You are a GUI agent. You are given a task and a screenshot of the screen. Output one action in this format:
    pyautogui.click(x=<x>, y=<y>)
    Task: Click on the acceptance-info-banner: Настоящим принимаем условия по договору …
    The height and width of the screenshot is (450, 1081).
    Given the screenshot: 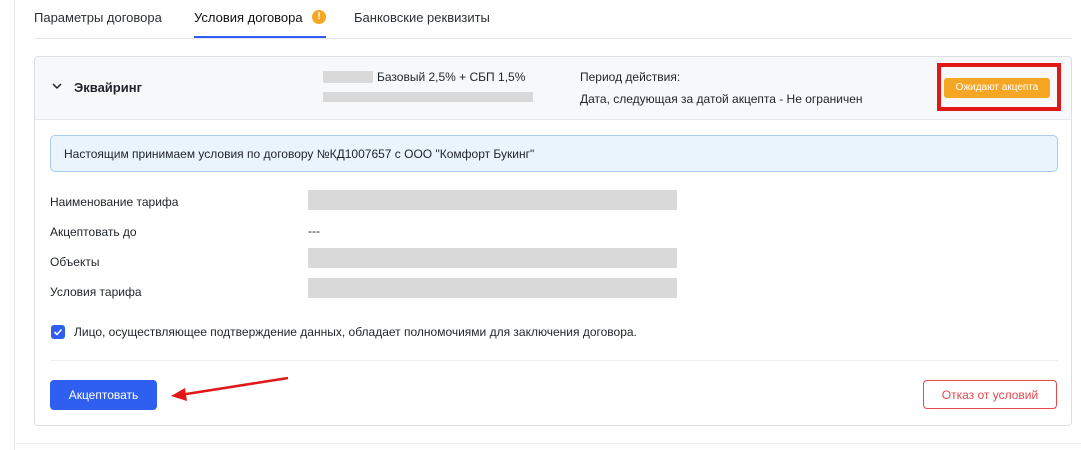 What is the action you would take?
    pyautogui.click(x=554, y=153)
    